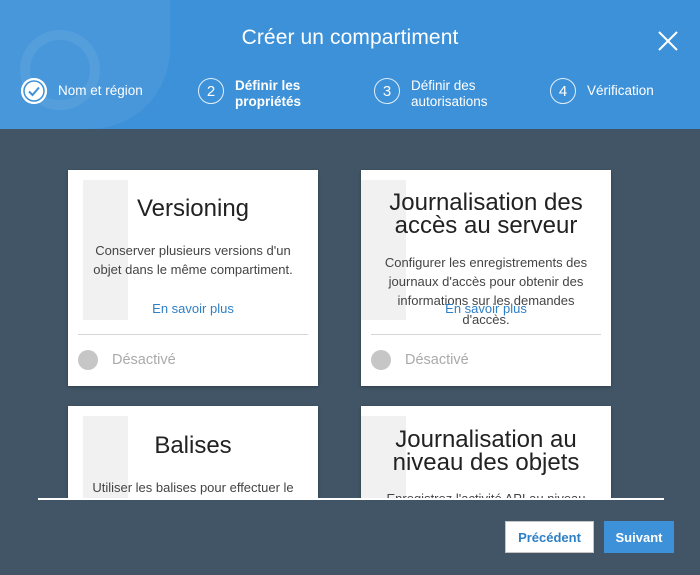  What do you see at coordinates (486, 225) in the screenshot?
I see `card-title-line: accès au serveur` at bounding box center [486, 225].